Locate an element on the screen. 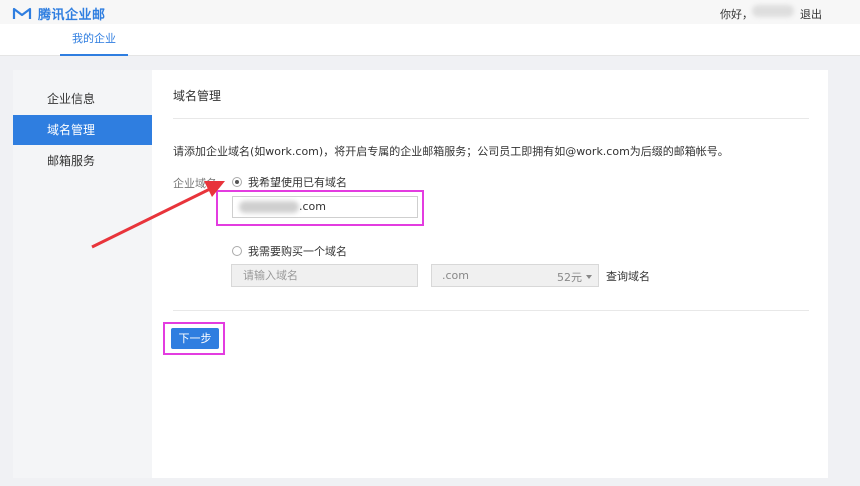 The height and width of the screenshot is (486, 860). radio-existing-domain: 我希望使用已有域名 is located at coordinates (289, 182).